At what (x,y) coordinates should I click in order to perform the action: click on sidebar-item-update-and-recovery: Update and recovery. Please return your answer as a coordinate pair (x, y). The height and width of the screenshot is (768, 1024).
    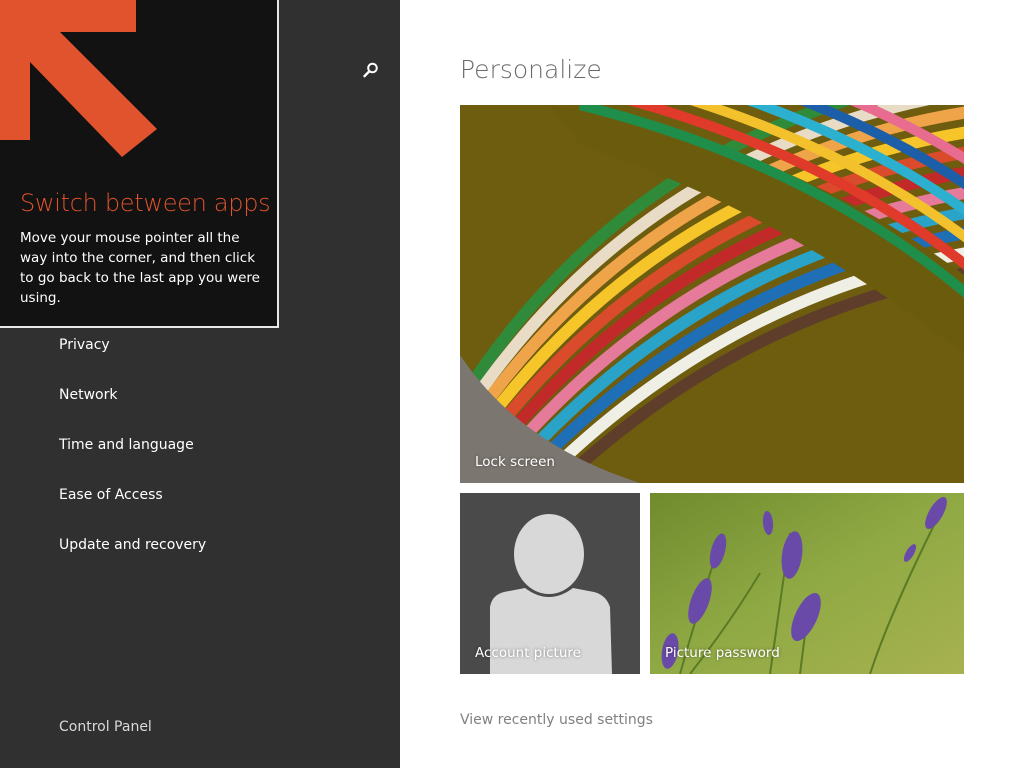
    Looking at the image, I should click on (132, 545).